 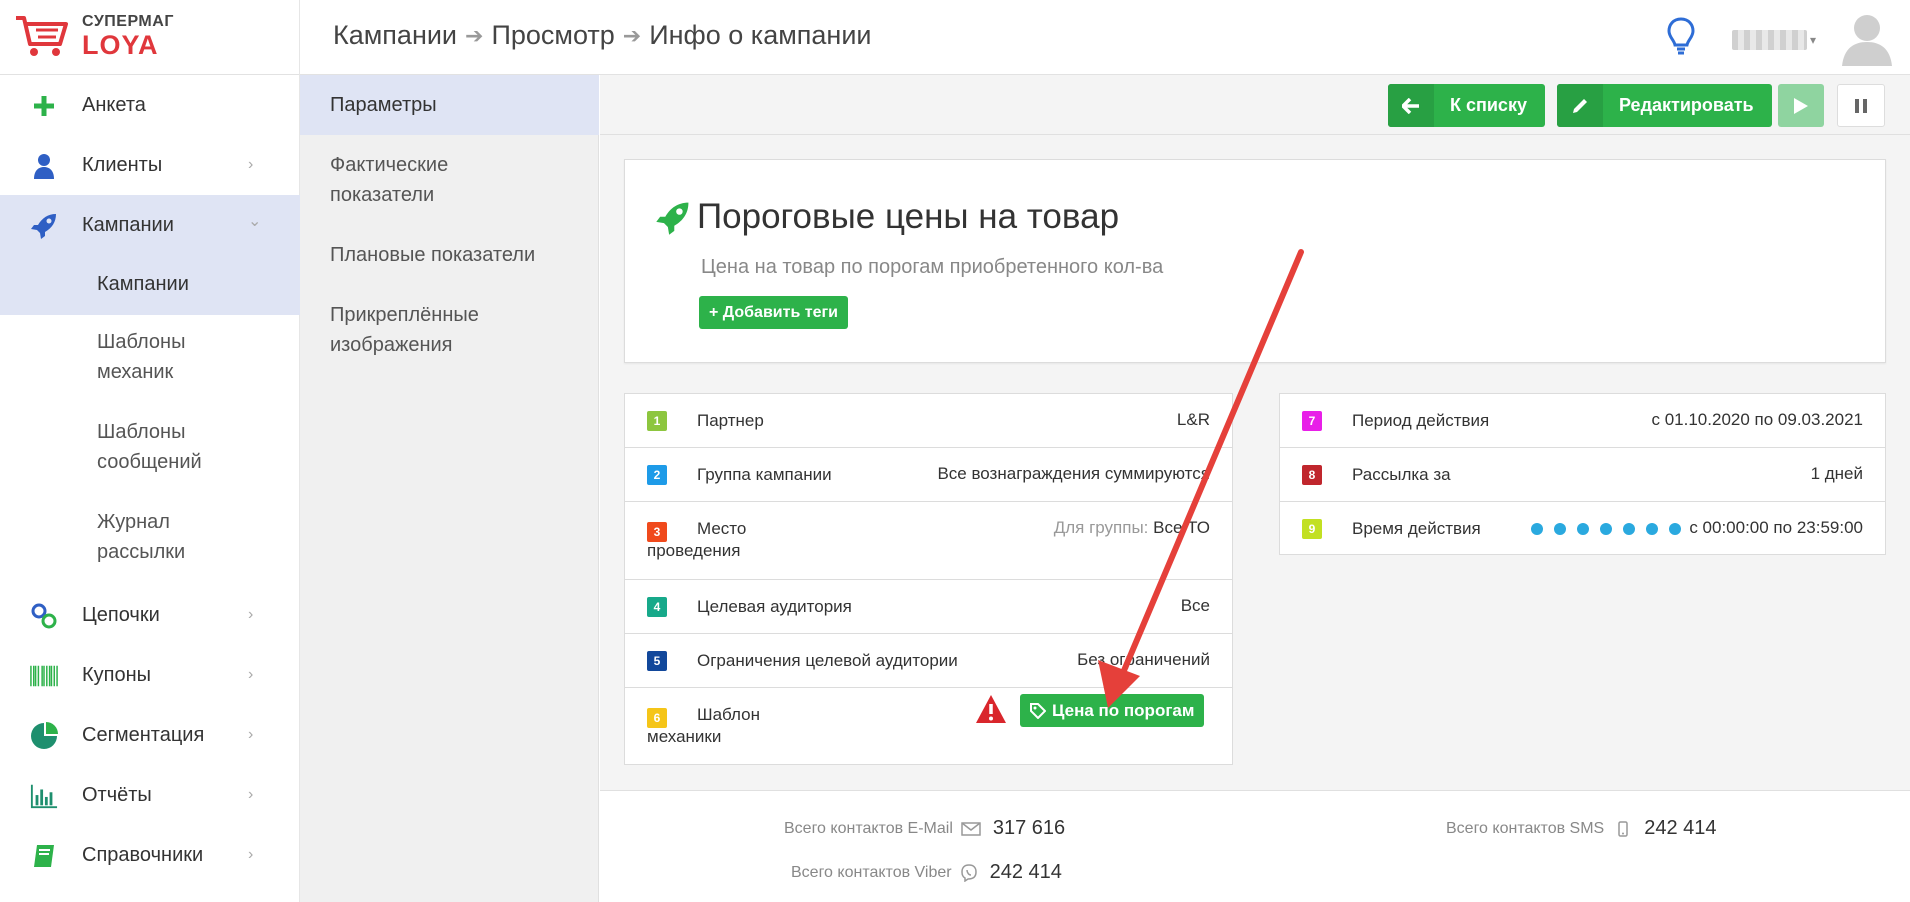 What do you see at coordinates (42, 36) in the screenshot?
I see `cart-icon` at bounding box center [42, 36].